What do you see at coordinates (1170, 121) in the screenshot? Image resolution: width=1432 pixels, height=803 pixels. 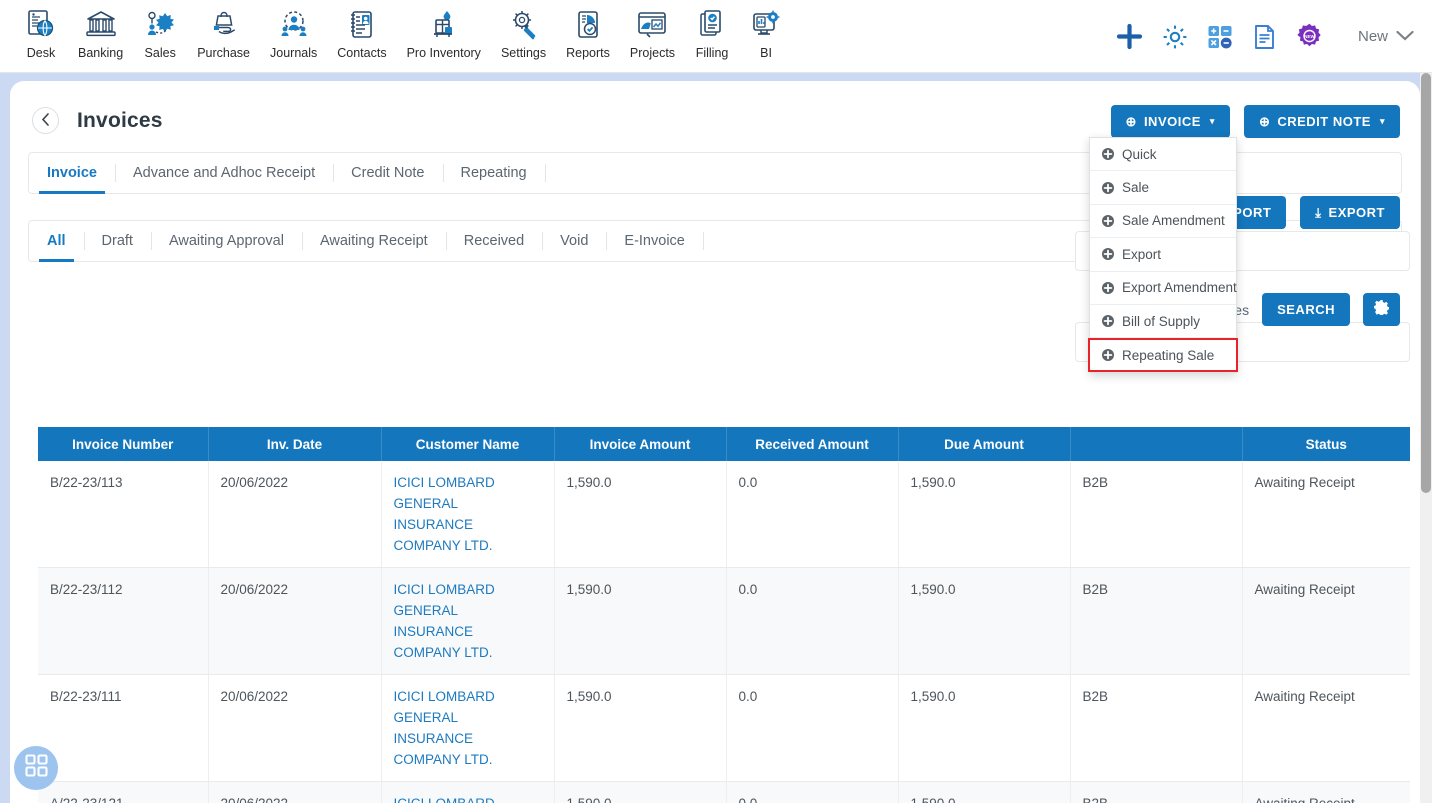 I see `invoice-dropdown-button: ⊕ INVOICE ▾` at bounding box center [1170, 121].